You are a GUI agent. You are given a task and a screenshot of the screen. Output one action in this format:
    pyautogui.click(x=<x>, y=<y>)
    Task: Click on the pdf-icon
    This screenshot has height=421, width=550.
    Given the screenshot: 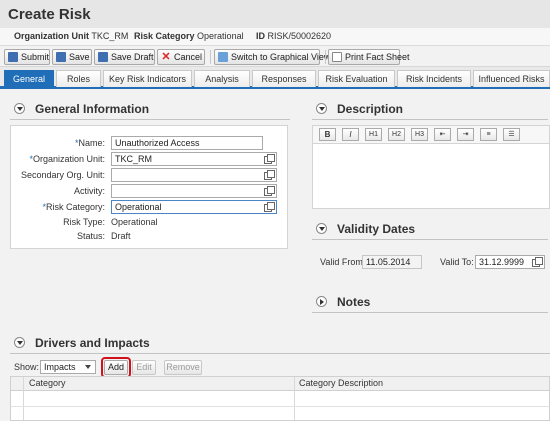 What is the action you would take?
    pyautogui.click(x=337, y=57)
    